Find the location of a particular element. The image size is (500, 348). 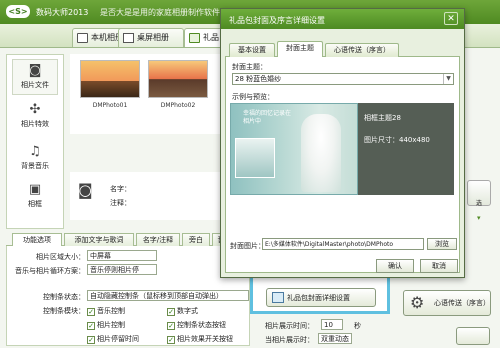

music-loop-select: 音乐停则相片停 is located at coordinates (122, 269).